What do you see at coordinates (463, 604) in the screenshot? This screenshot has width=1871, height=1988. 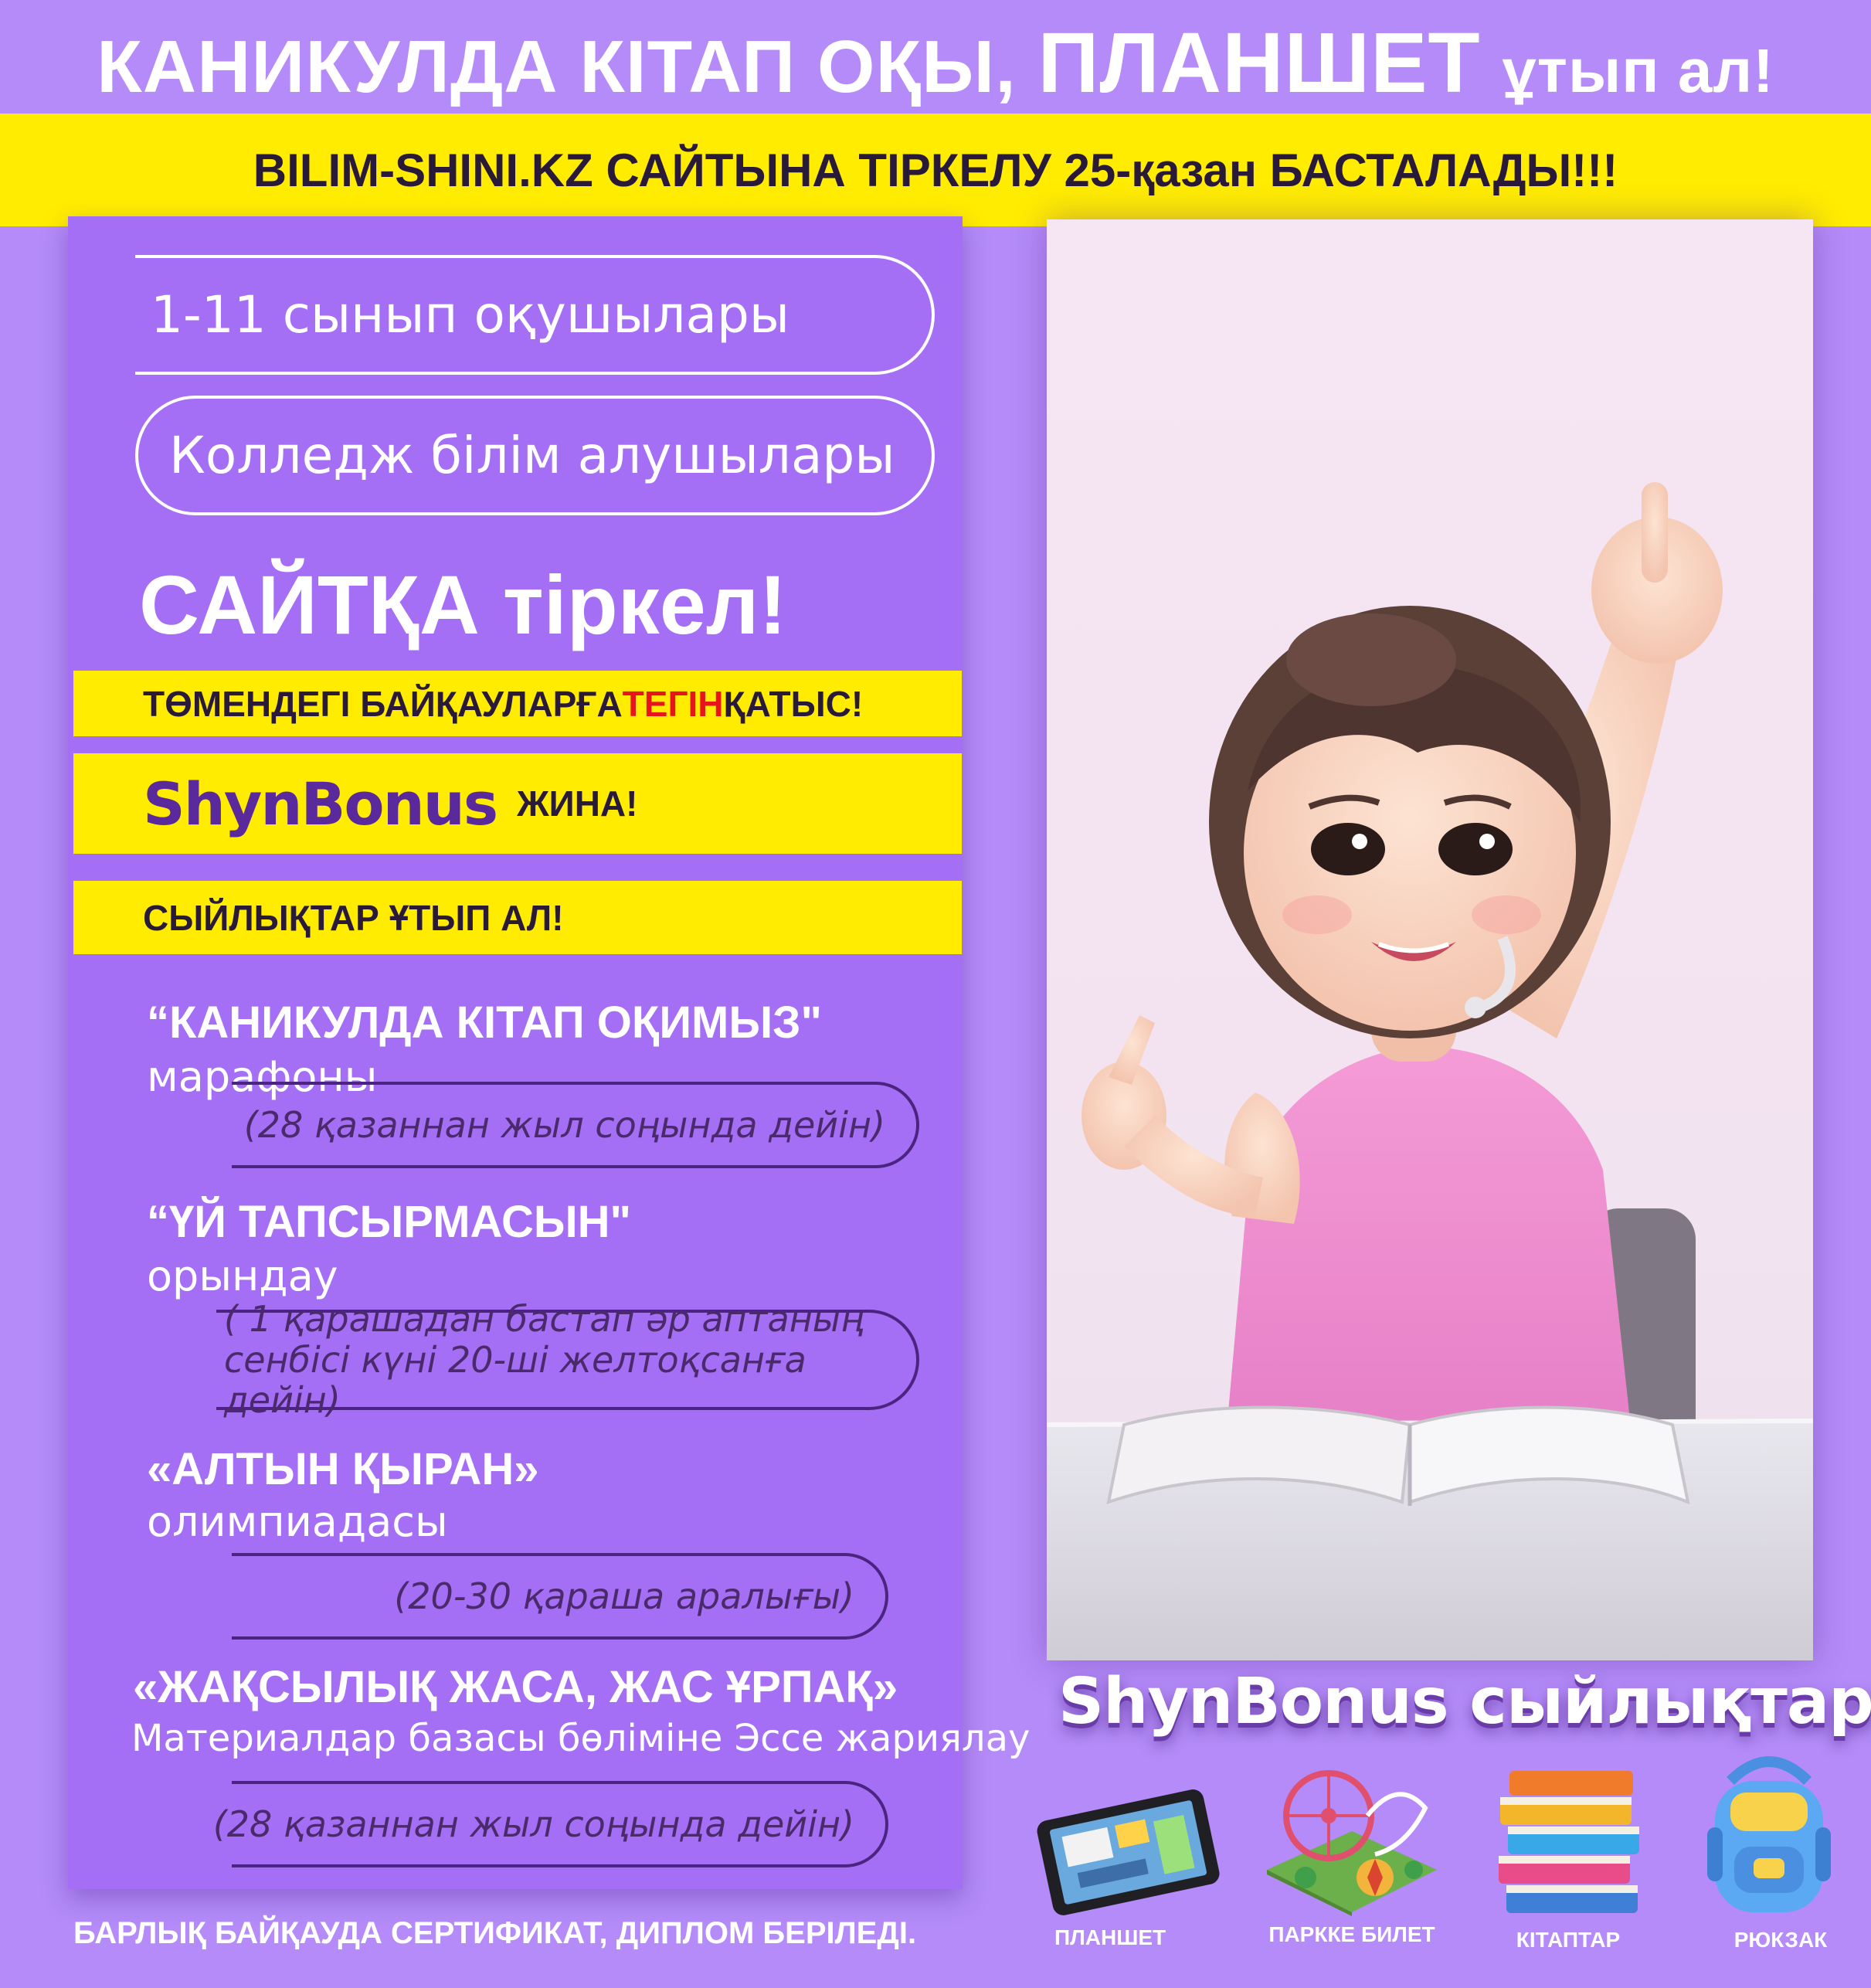 I see `register-cta: САЙТҚА тіркел!` at bounding box center [463, 604].